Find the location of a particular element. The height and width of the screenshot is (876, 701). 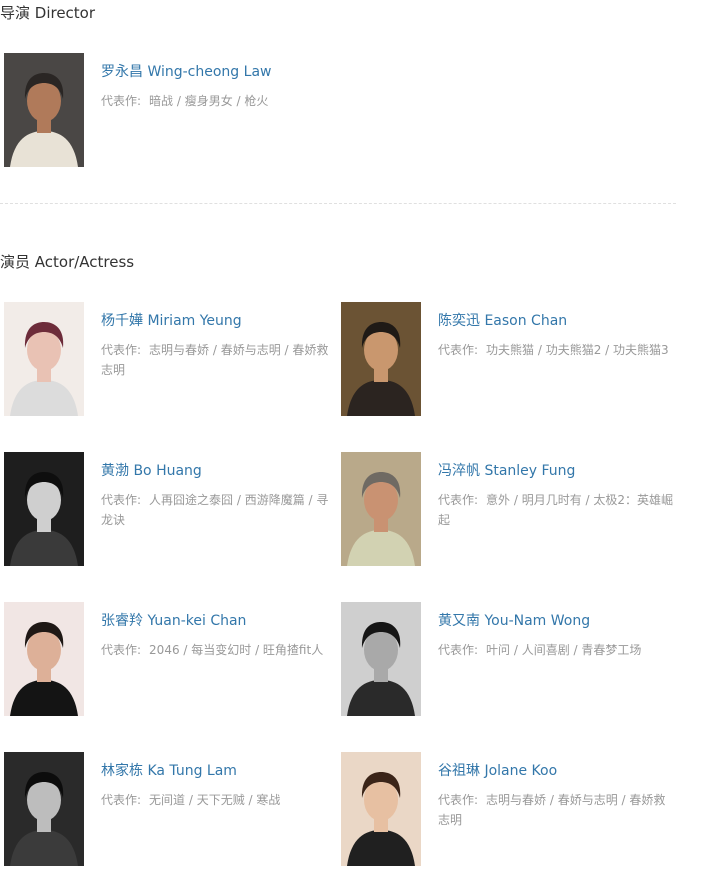

works-list: 2046 / 每当变幻时 / 旺角揸fit人 is located at coordinates (236, 650).